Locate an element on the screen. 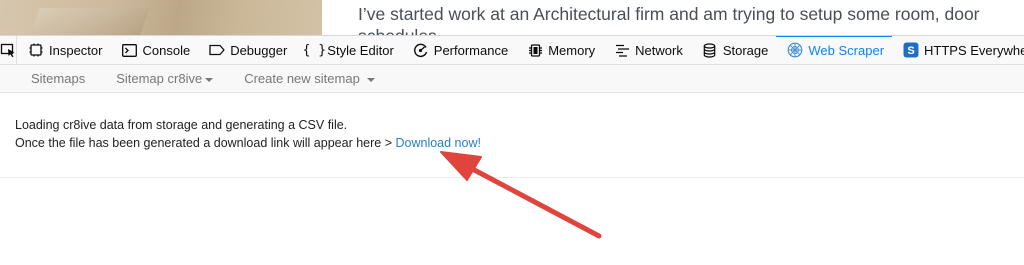 The image size is (1024, 265). nav-create-sitemap-dropdown: Create new sitemap is located at coordinates (309, 78).